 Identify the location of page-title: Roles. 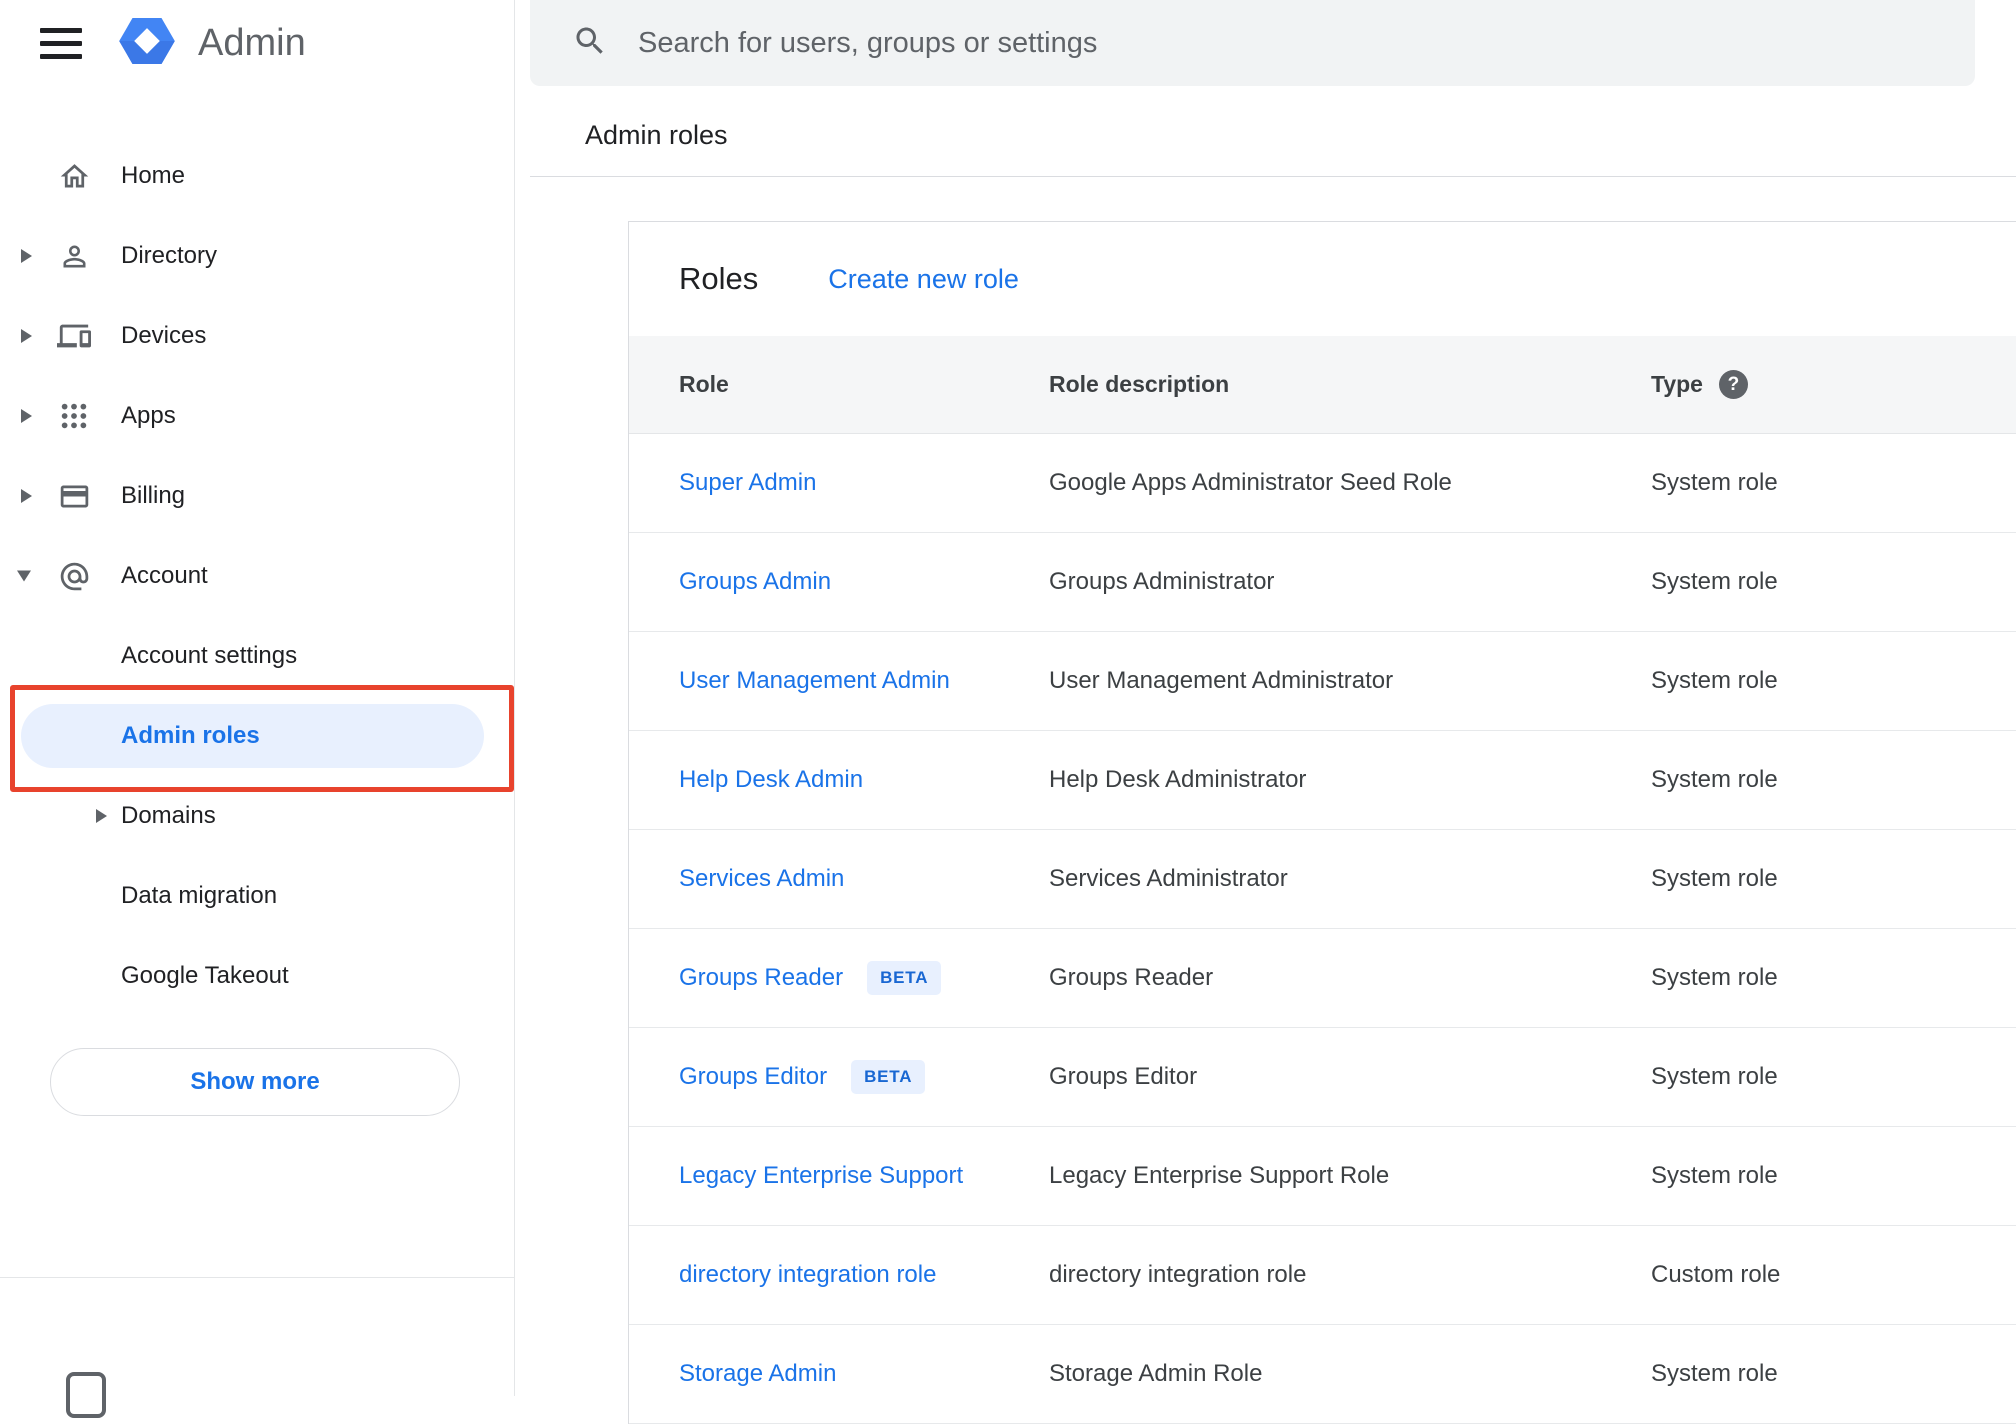
(719, 278).